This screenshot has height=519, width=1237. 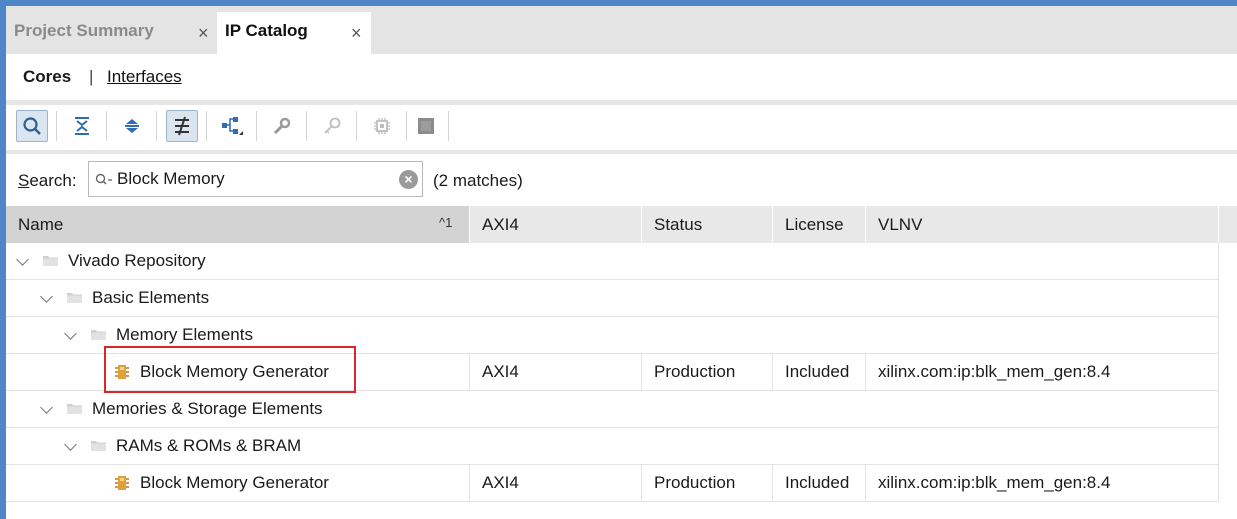 I want to click on sort-indicator: ^1, so click(x=446, y=222).